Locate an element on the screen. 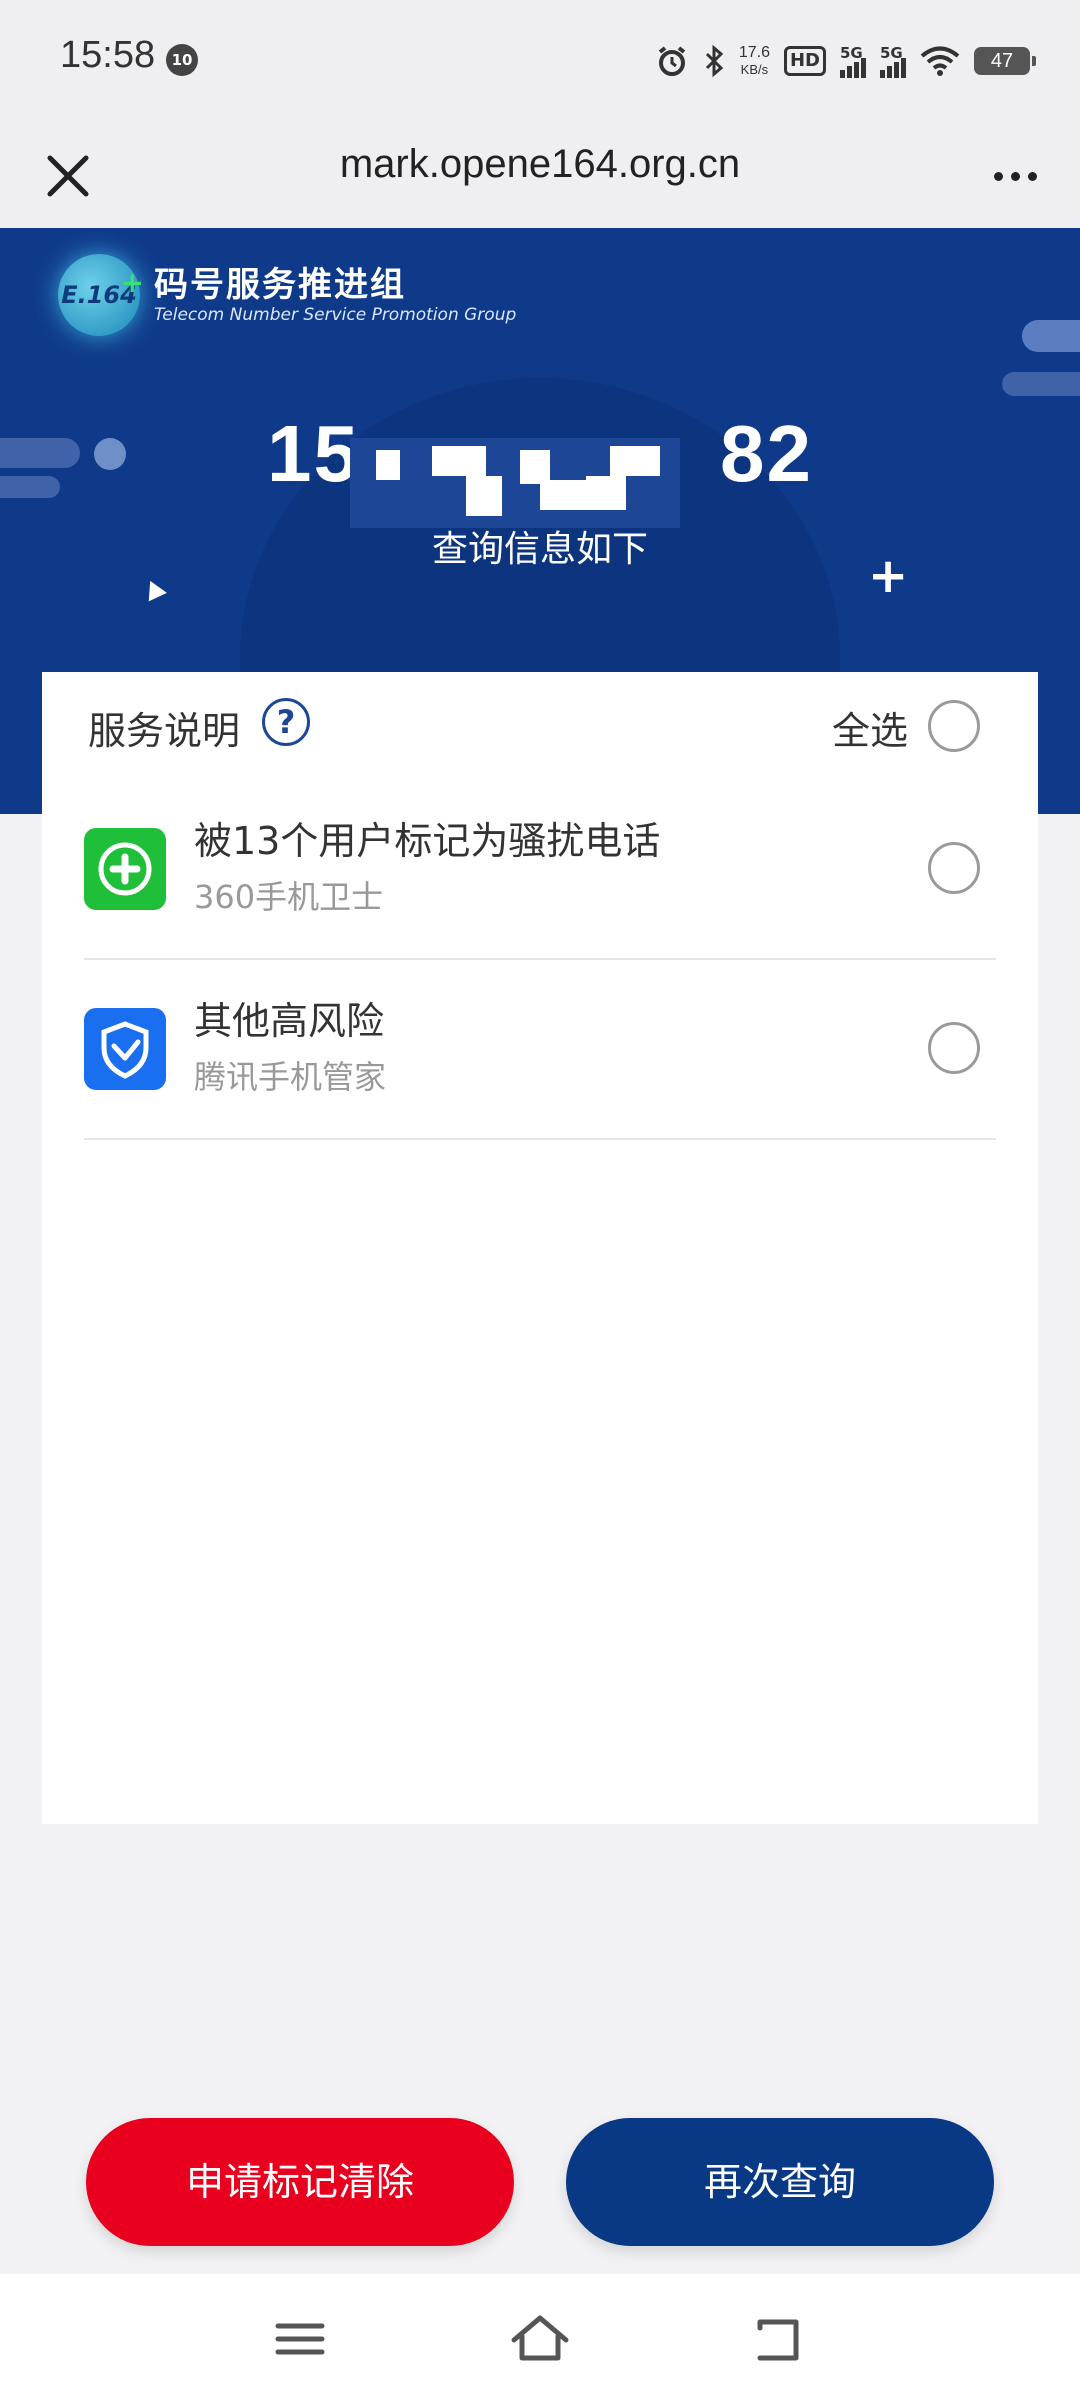 The image size is (1080, 2400). network-speed: 17.6 KB/s is located at coordinates (754, 60).